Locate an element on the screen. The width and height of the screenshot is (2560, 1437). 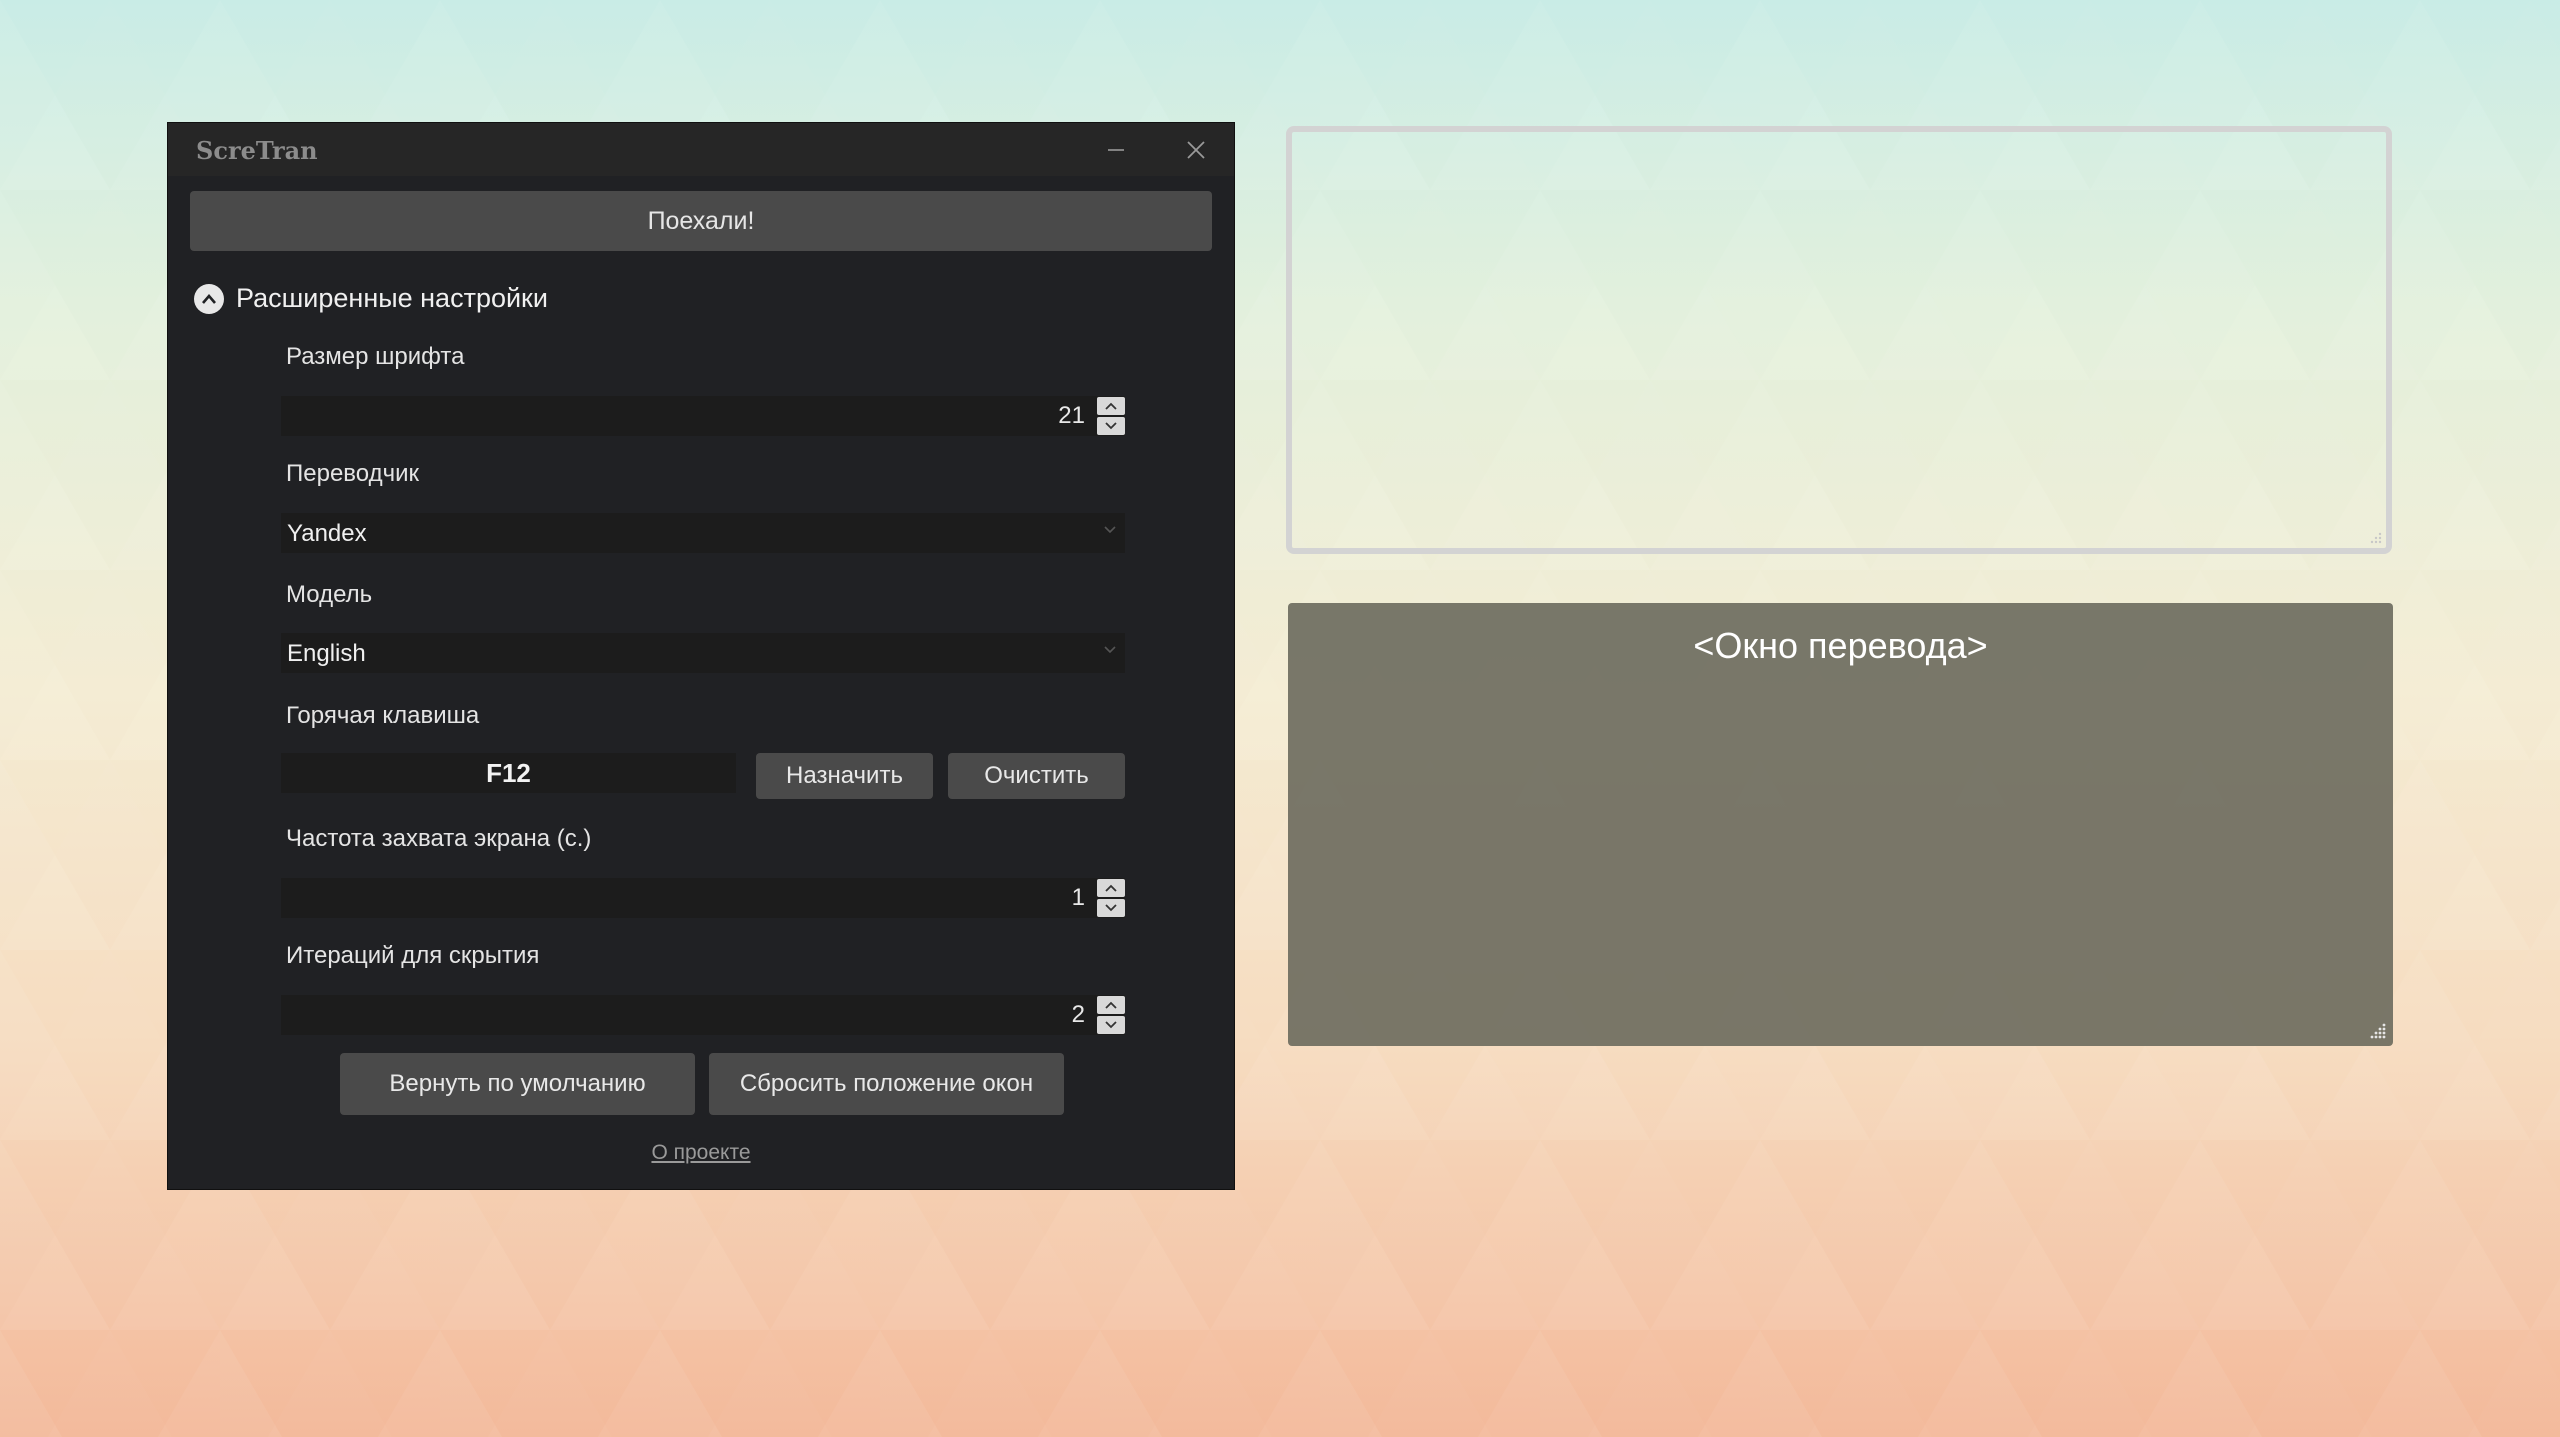
model-label: Модель is located at coordinates (329, 594).